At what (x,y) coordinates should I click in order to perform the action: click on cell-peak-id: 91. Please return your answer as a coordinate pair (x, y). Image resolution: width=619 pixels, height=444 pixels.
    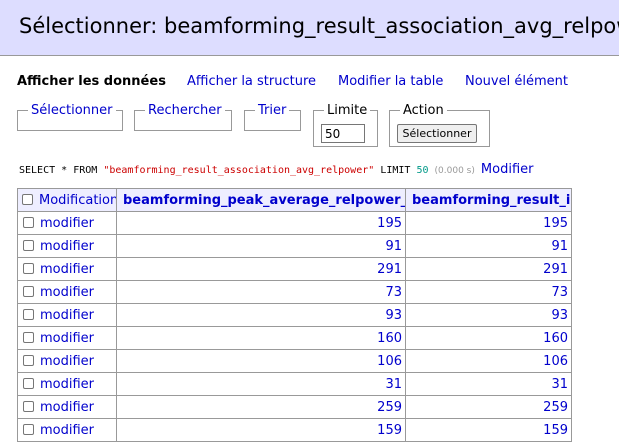
    Looking at the image, I should click on (261, 246).